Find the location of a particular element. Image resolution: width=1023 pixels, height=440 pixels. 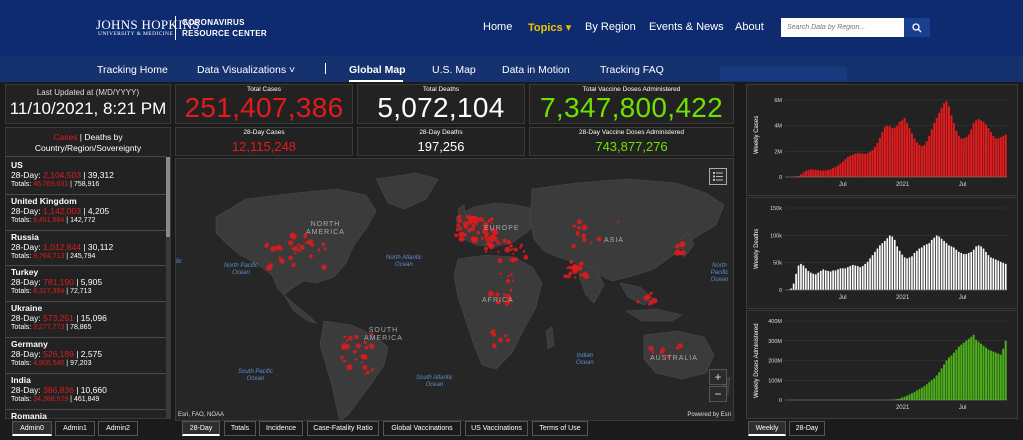

legend-list-button is located at coordinates (718, 176).